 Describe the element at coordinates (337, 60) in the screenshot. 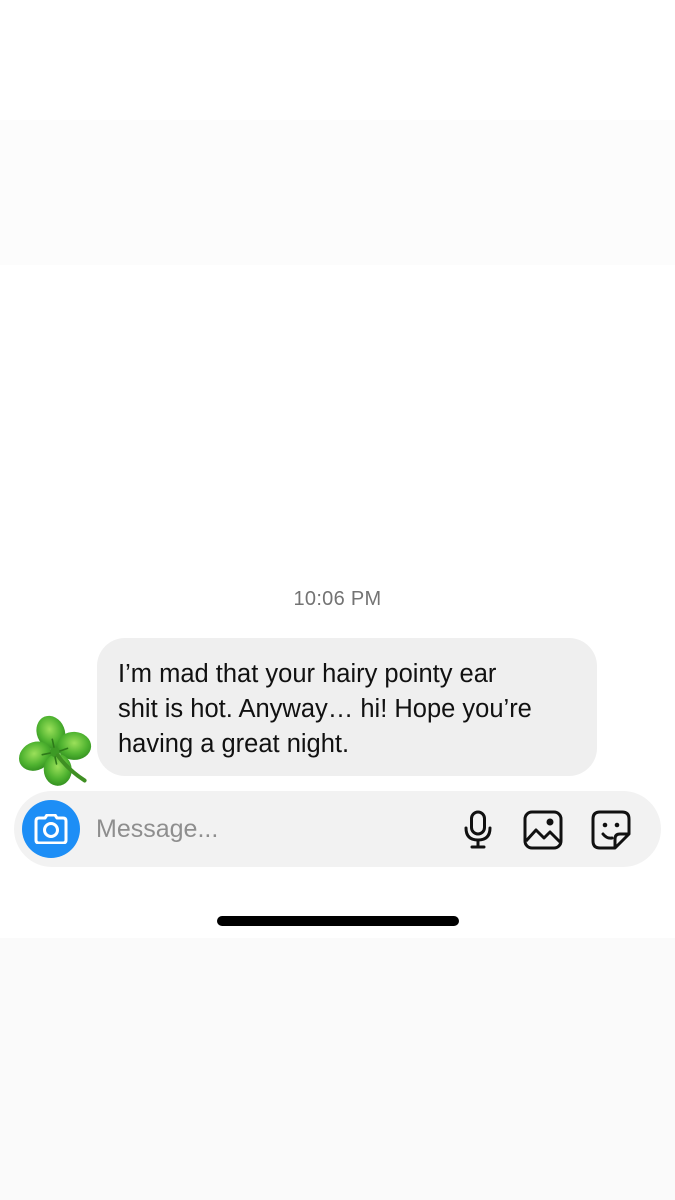

I see `top-blank-area` at that location.